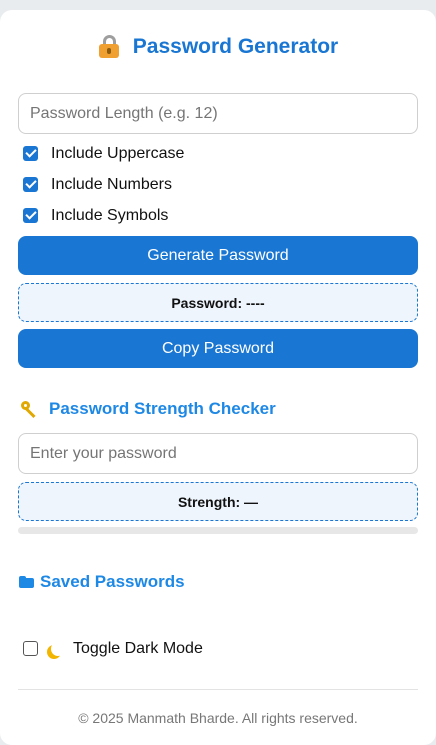 The height and width of the screenshot is (745, 436). I want to click on app-title: Password Generator, so click(218, 47).